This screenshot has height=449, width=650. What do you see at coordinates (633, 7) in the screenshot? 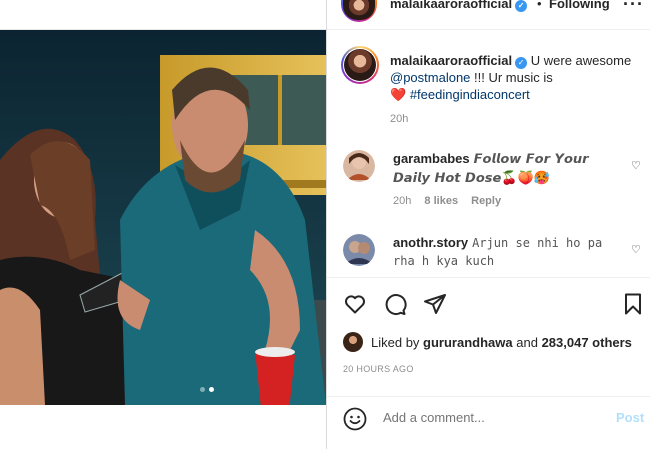
I see `more-options-icon: ···` at bounding box center [633, 7].